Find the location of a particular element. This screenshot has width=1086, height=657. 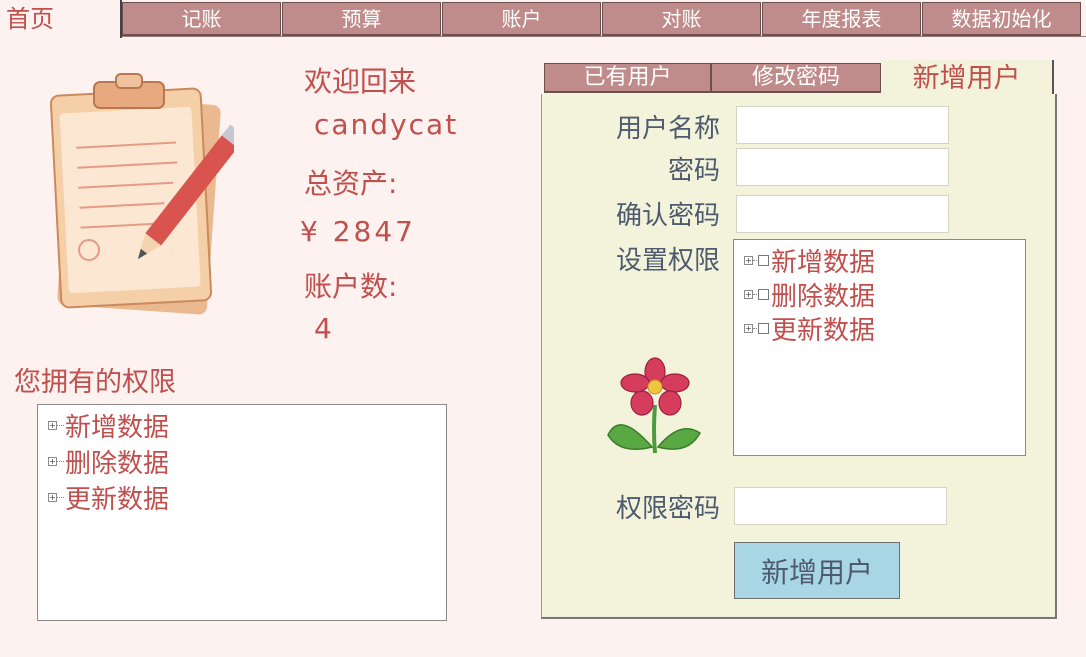

add-user-button: 新增用户 is located at coordinates (817, 570).